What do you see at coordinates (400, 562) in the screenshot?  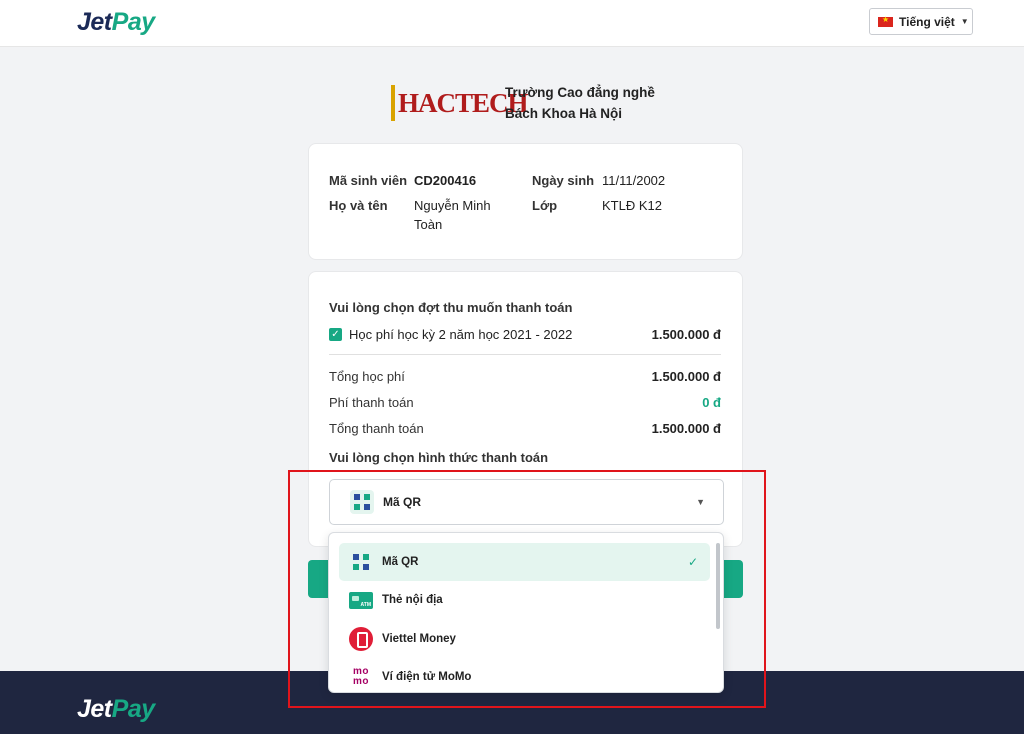 I see `option-label: Mã QR` at bounding box center [400, 562].